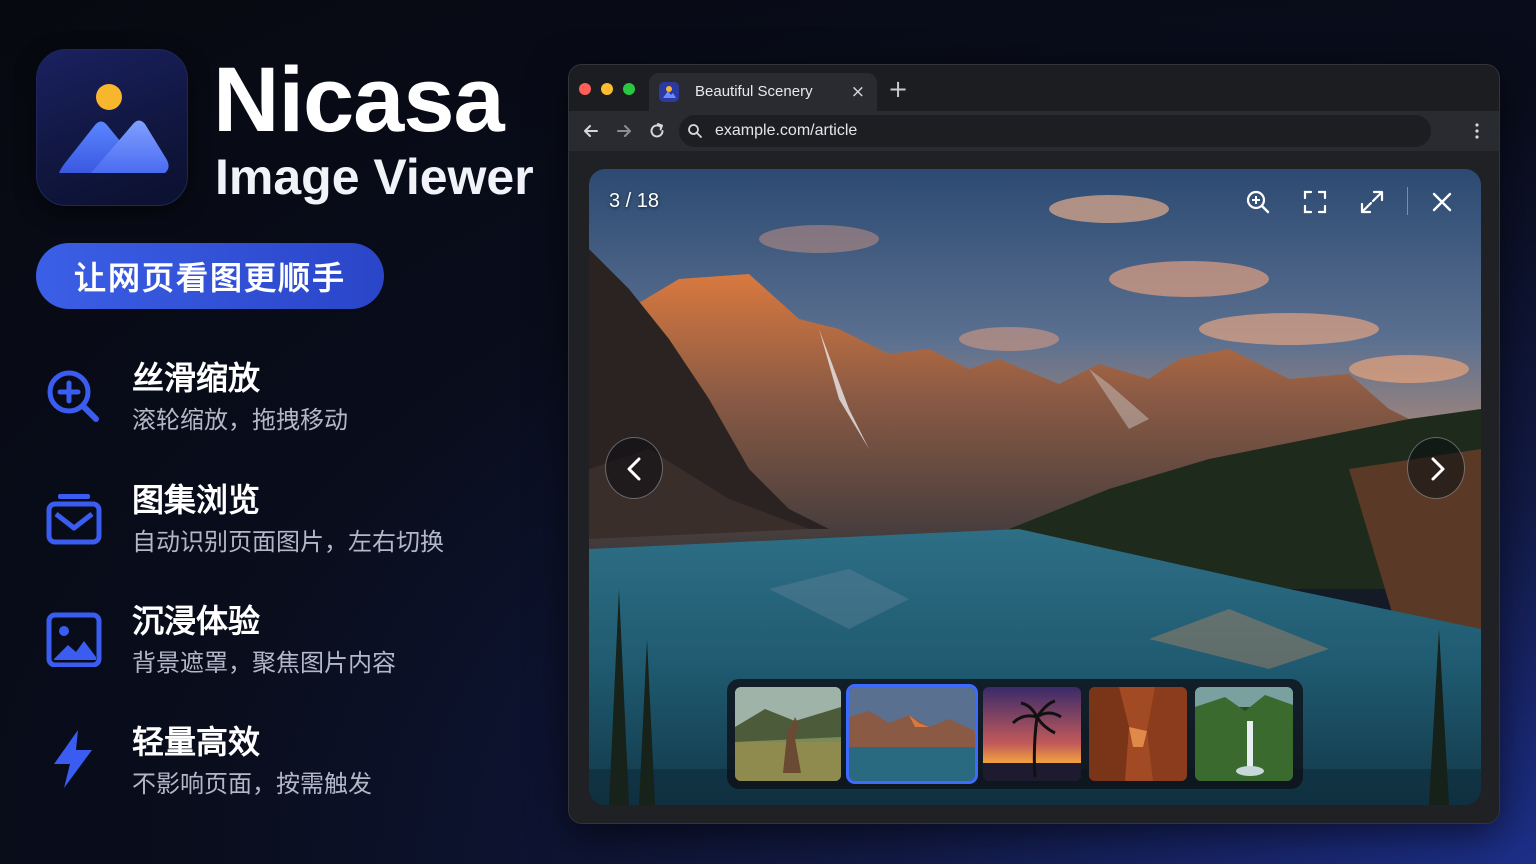  Describe the element at coordinates (634, 201) in the screenshot. I see `image-counter: 3 / 18` at that location.